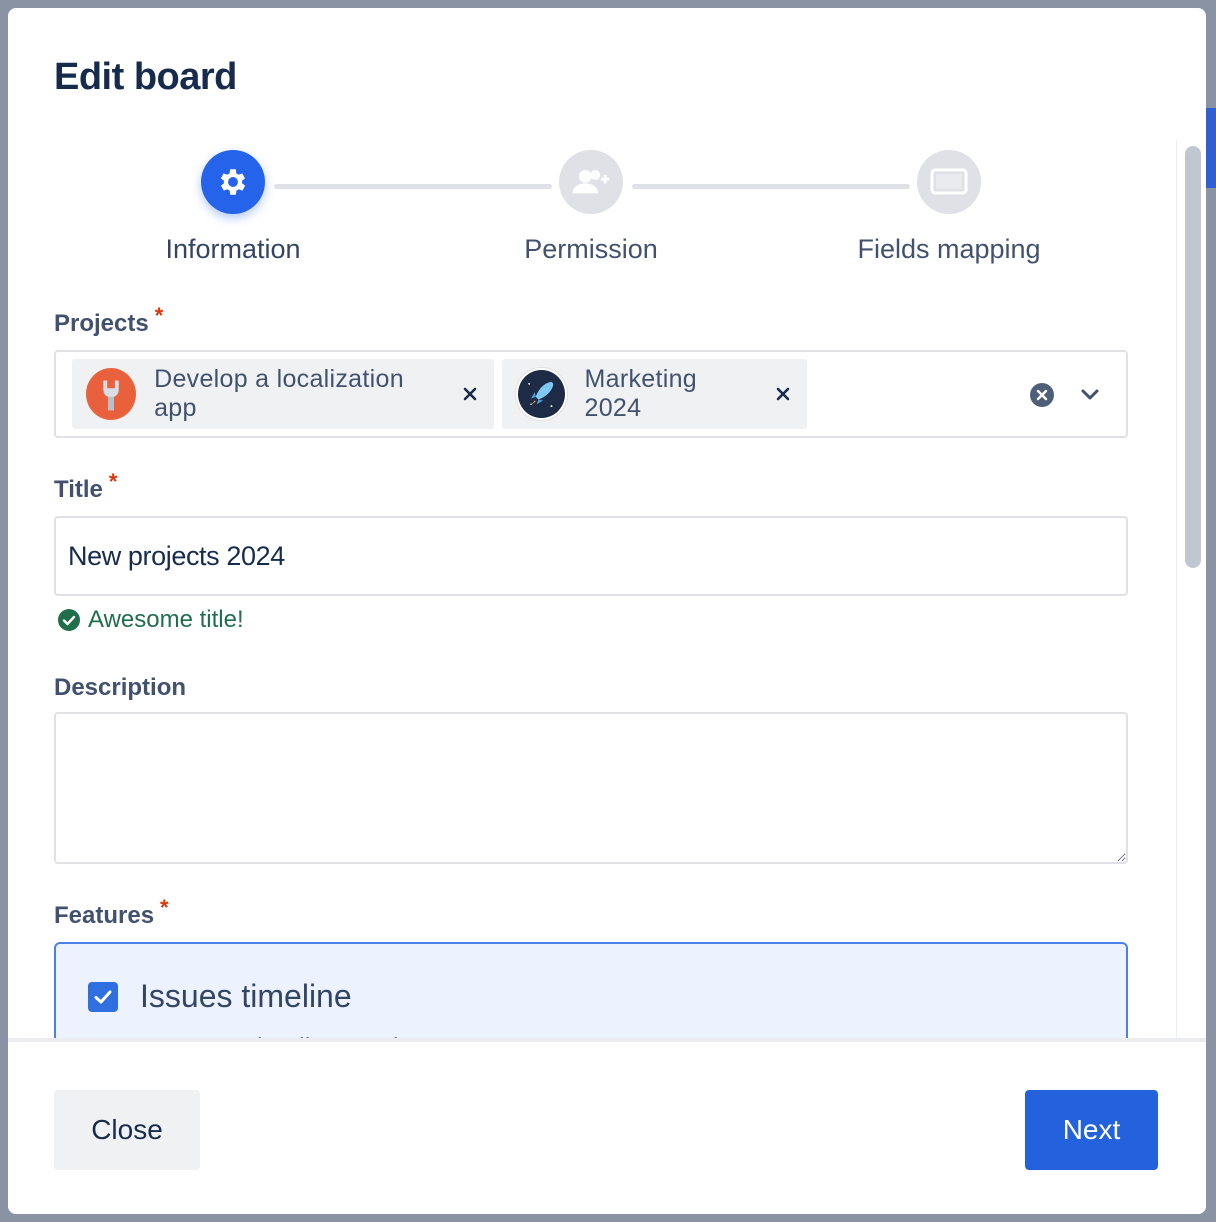 This screenshot has width=1216, height=1222. Describe the element at coordinates (1193, 357) in the screenshot. I see `scrollbar-thumb` at that location.